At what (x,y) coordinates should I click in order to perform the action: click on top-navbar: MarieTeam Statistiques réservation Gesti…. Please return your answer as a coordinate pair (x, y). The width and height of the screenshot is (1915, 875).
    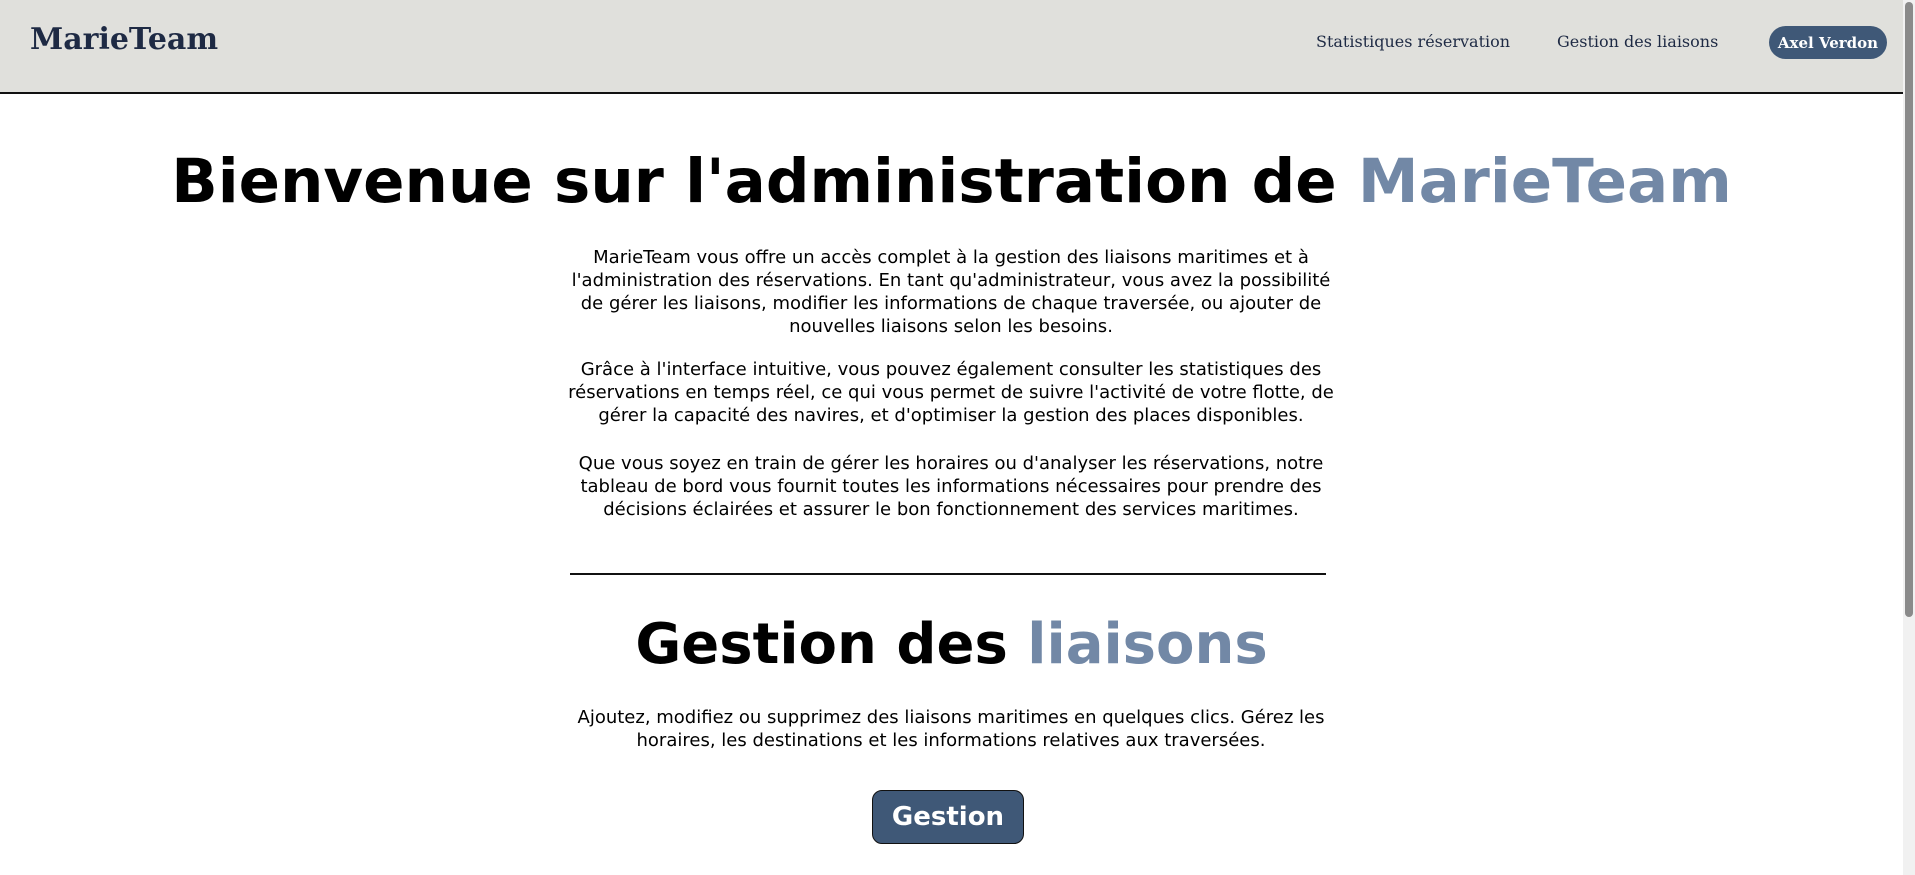
    Looking at the image, I should click on (951, 47).